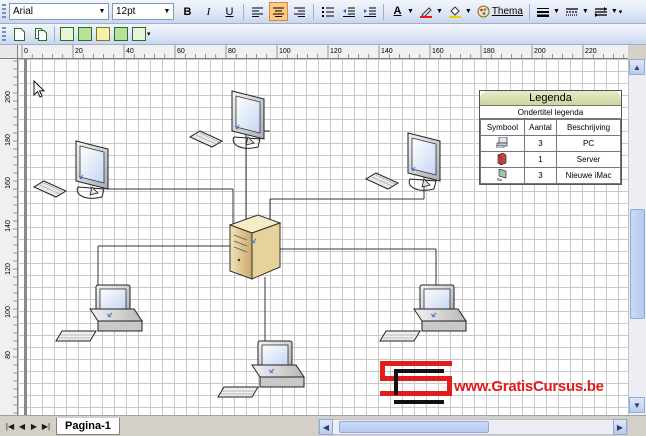  I want to click on mouse-pointer-icon, so click(39, 88).